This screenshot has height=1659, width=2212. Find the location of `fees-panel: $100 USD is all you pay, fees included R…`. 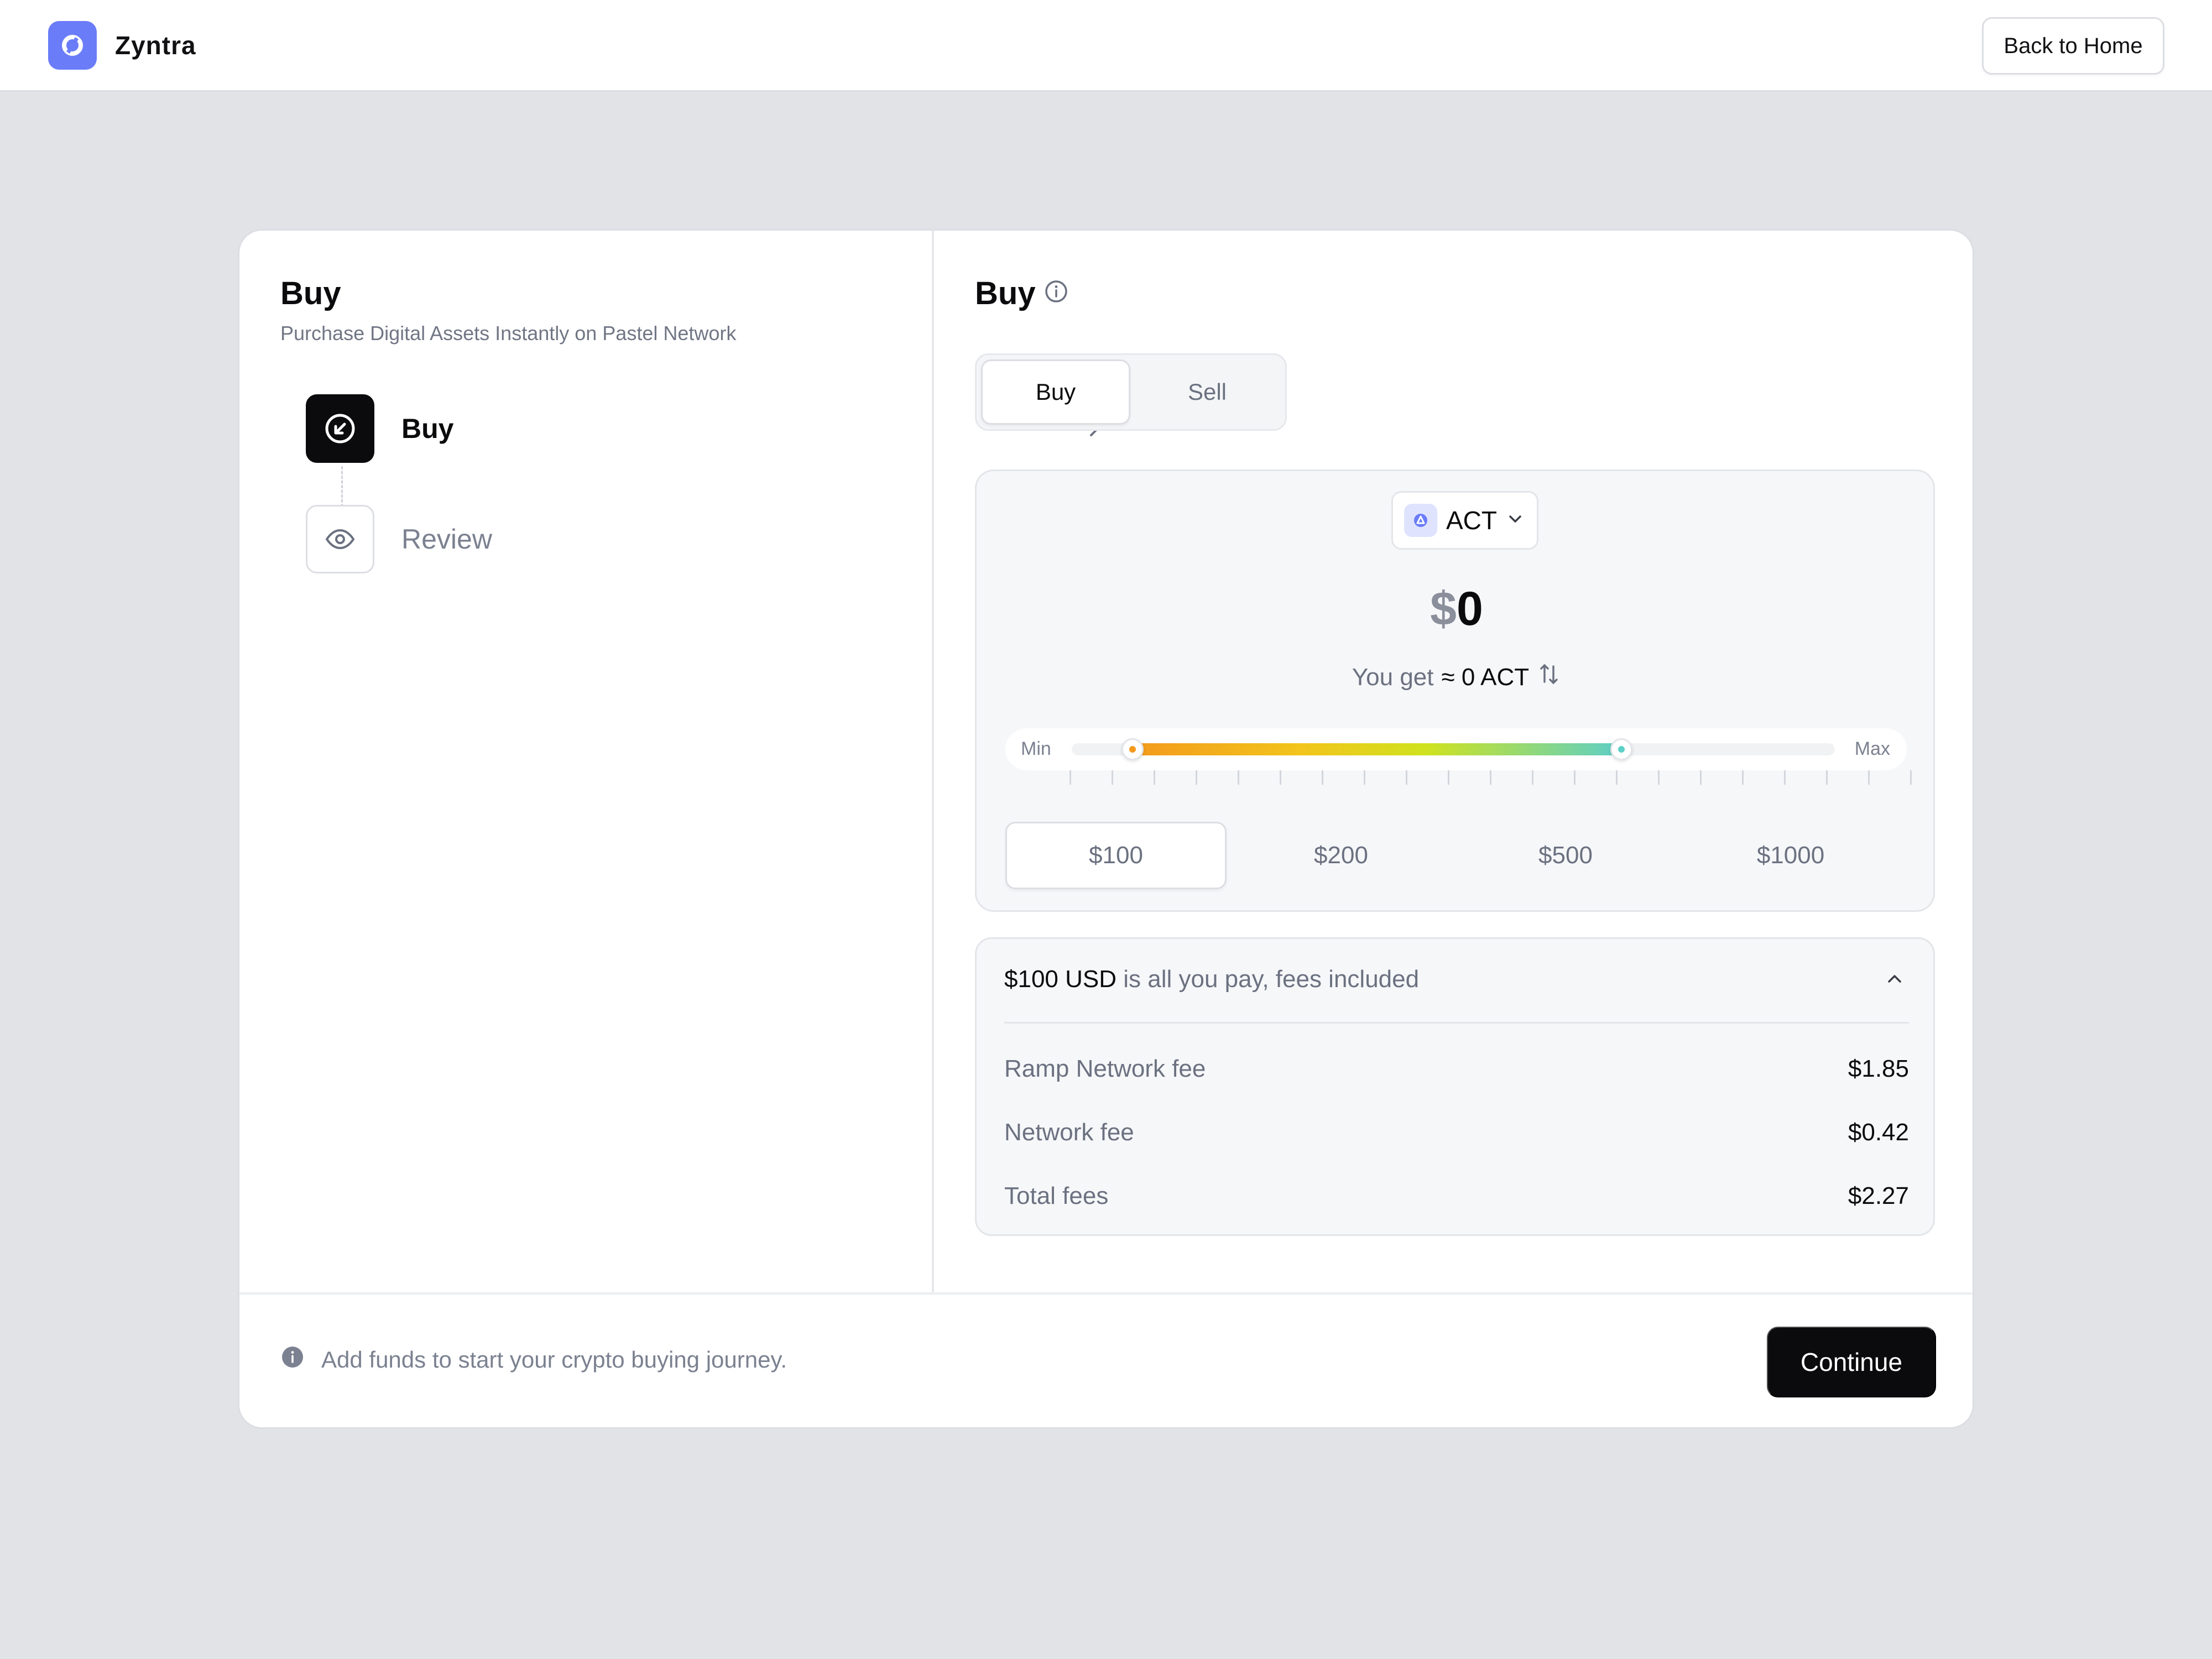

fees-panel: $100 USD is all you pay, fees included R… is located at coordinates (1455, 1086).